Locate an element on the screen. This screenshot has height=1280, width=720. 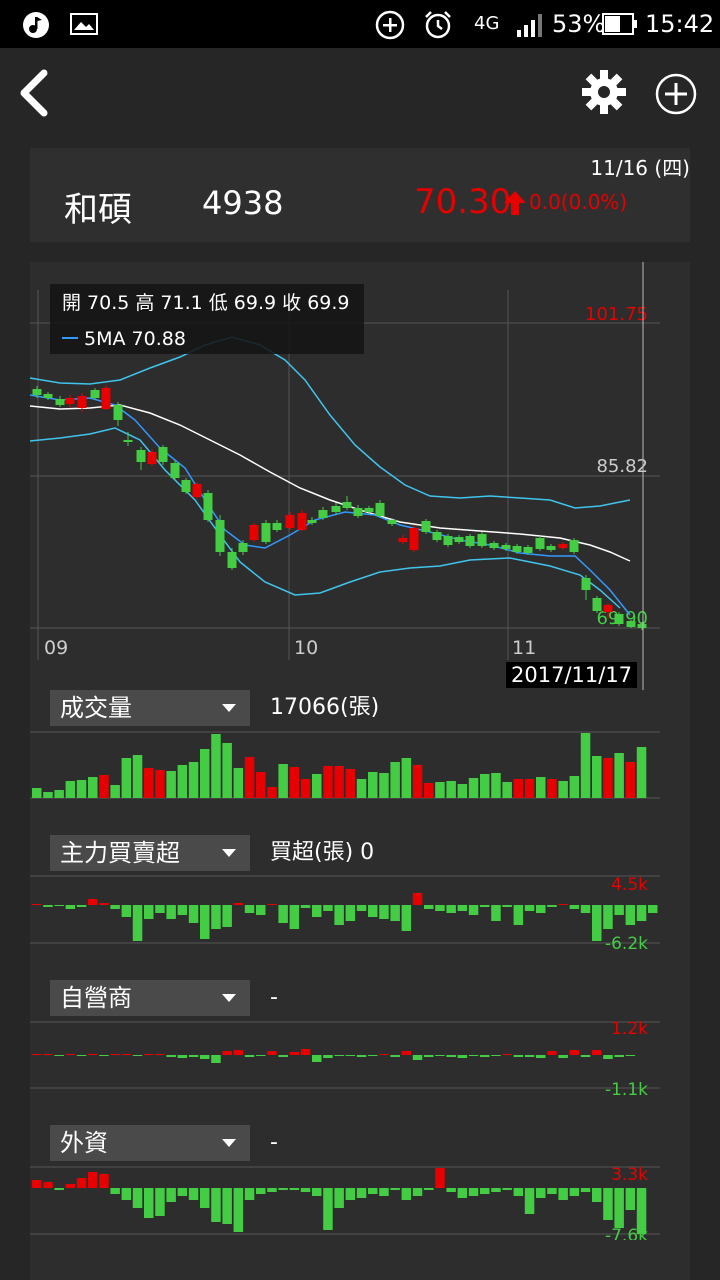
foreign-dropdown: 外資 is located at coordinates (150, 1143).